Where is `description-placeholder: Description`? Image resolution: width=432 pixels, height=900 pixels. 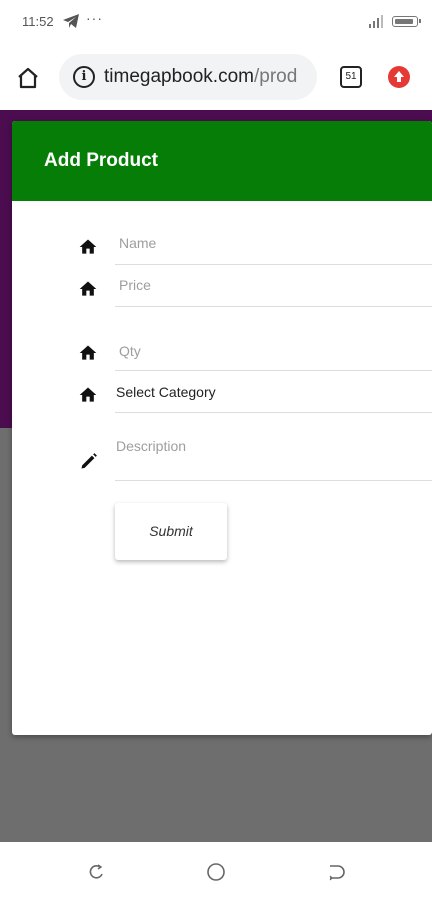 description-placeholder: Description is located at coordinates (151, 446).